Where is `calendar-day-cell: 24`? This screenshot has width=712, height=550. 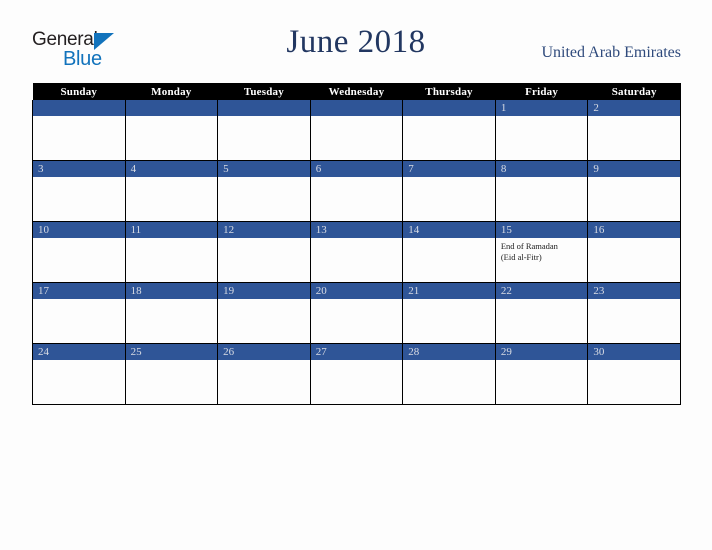
calendar-day-cell: 24 is located at coordinates (79, 374).